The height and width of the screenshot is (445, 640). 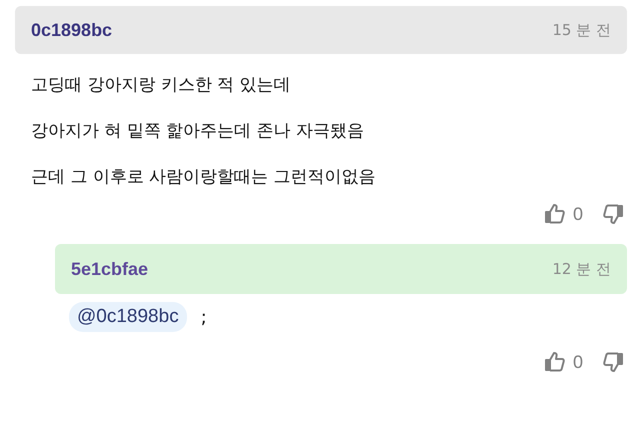 What do you see at coordinates (581, 269) in the screenshot?
I see `timestamp: 12 분 전` at bounding box center [581, 269].